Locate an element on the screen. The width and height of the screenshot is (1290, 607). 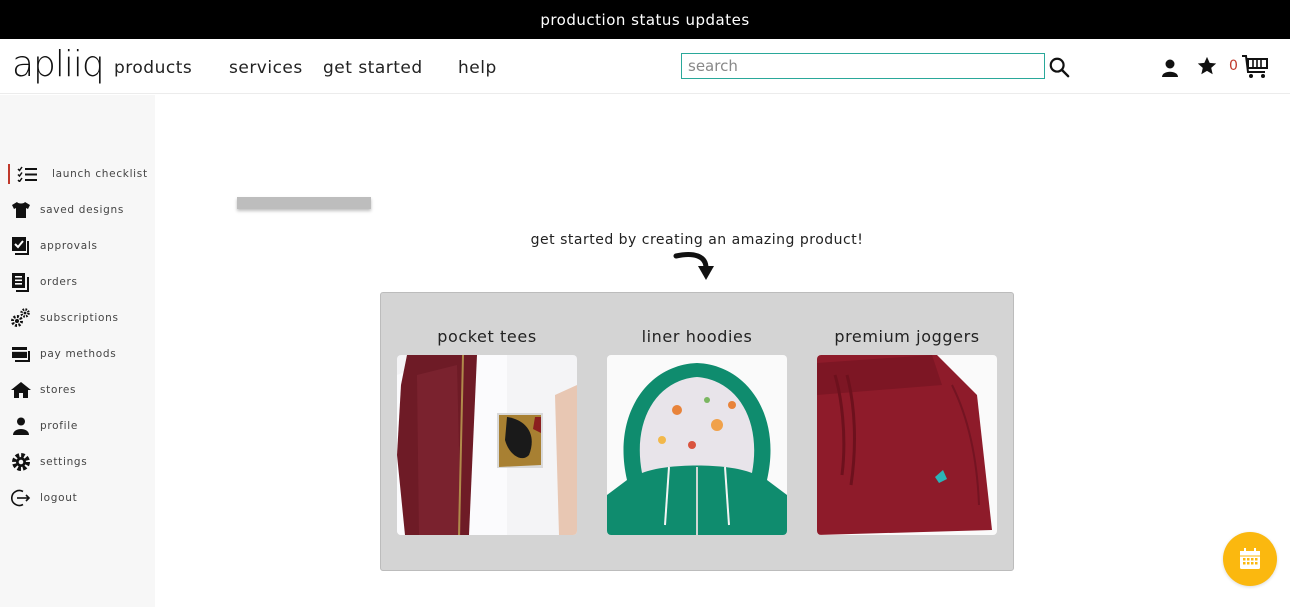
sidebar-item-label: settings is located at coordinates (64, 462).